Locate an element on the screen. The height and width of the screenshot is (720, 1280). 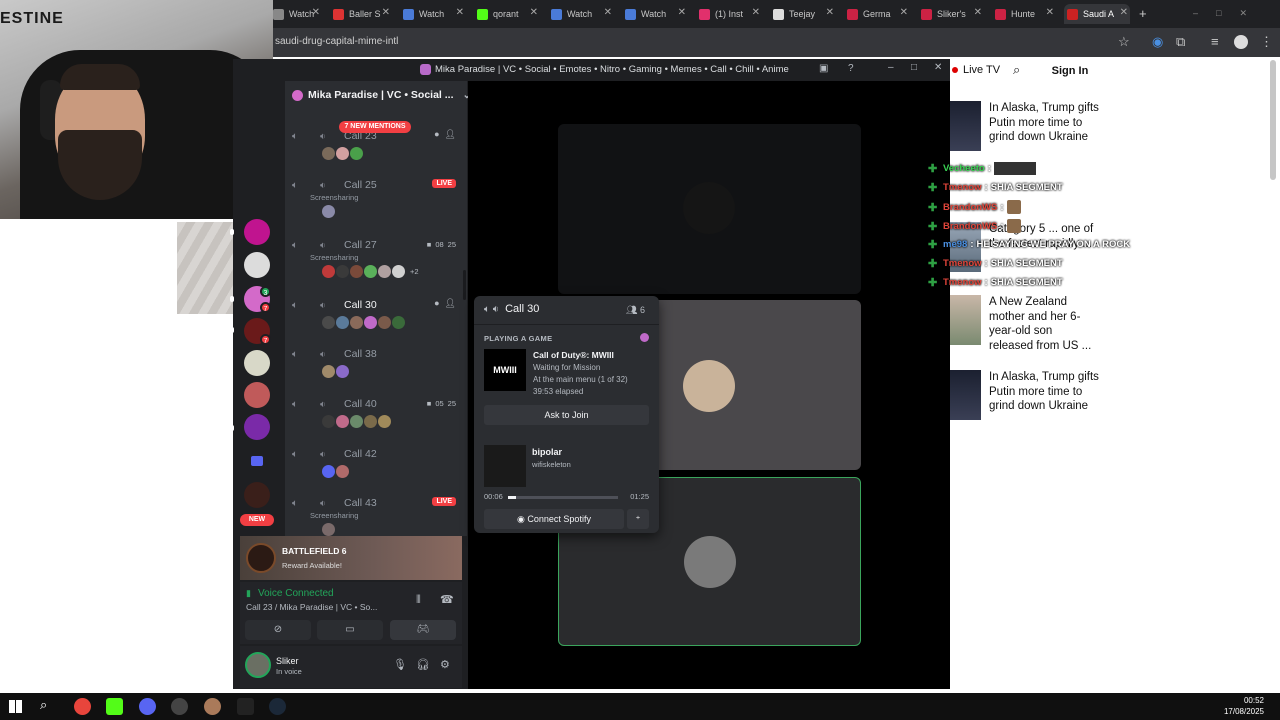
channel-list-scrollbar is located at coordinates (464, 285).